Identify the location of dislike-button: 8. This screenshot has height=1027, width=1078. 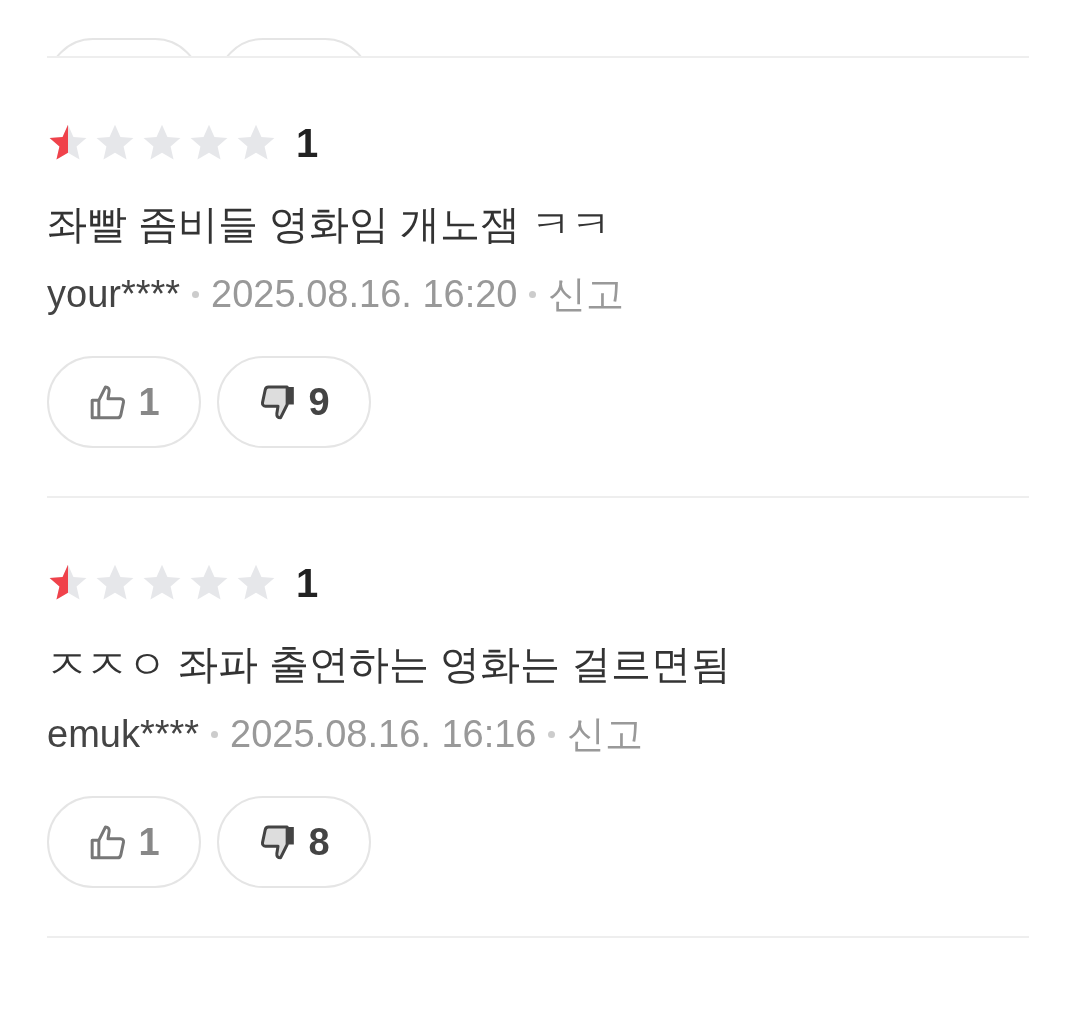
(294, 842).